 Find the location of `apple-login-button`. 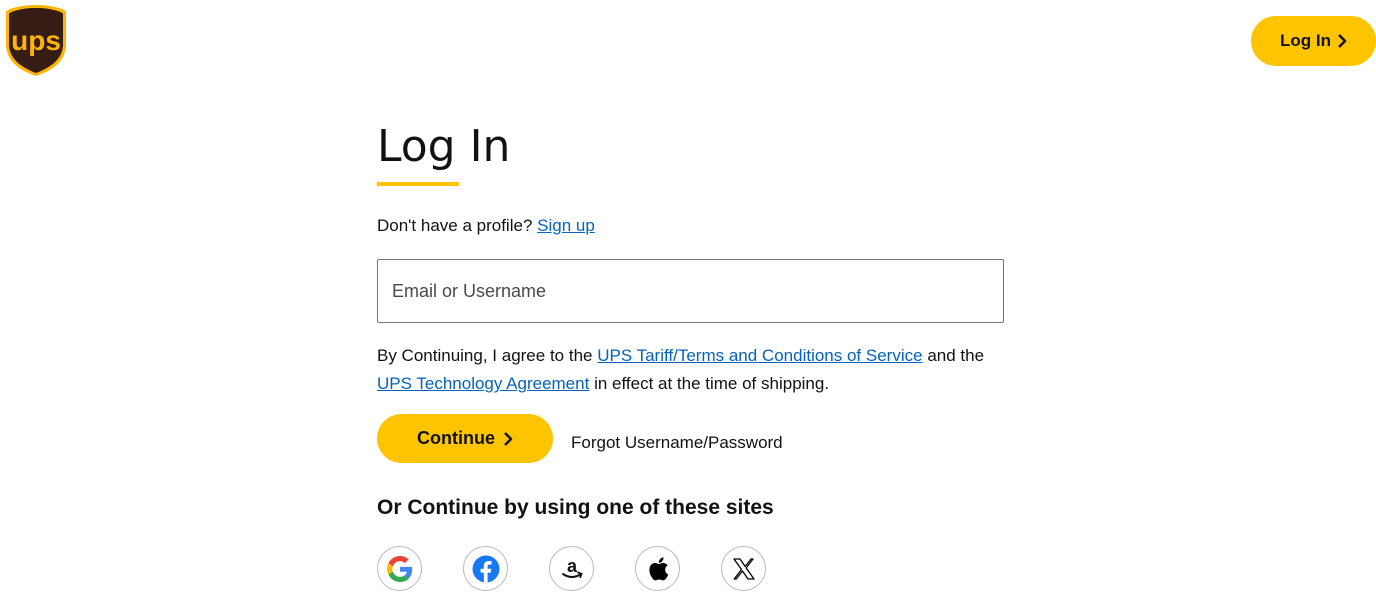

apple-login-button is located at coordinates (657, 568).